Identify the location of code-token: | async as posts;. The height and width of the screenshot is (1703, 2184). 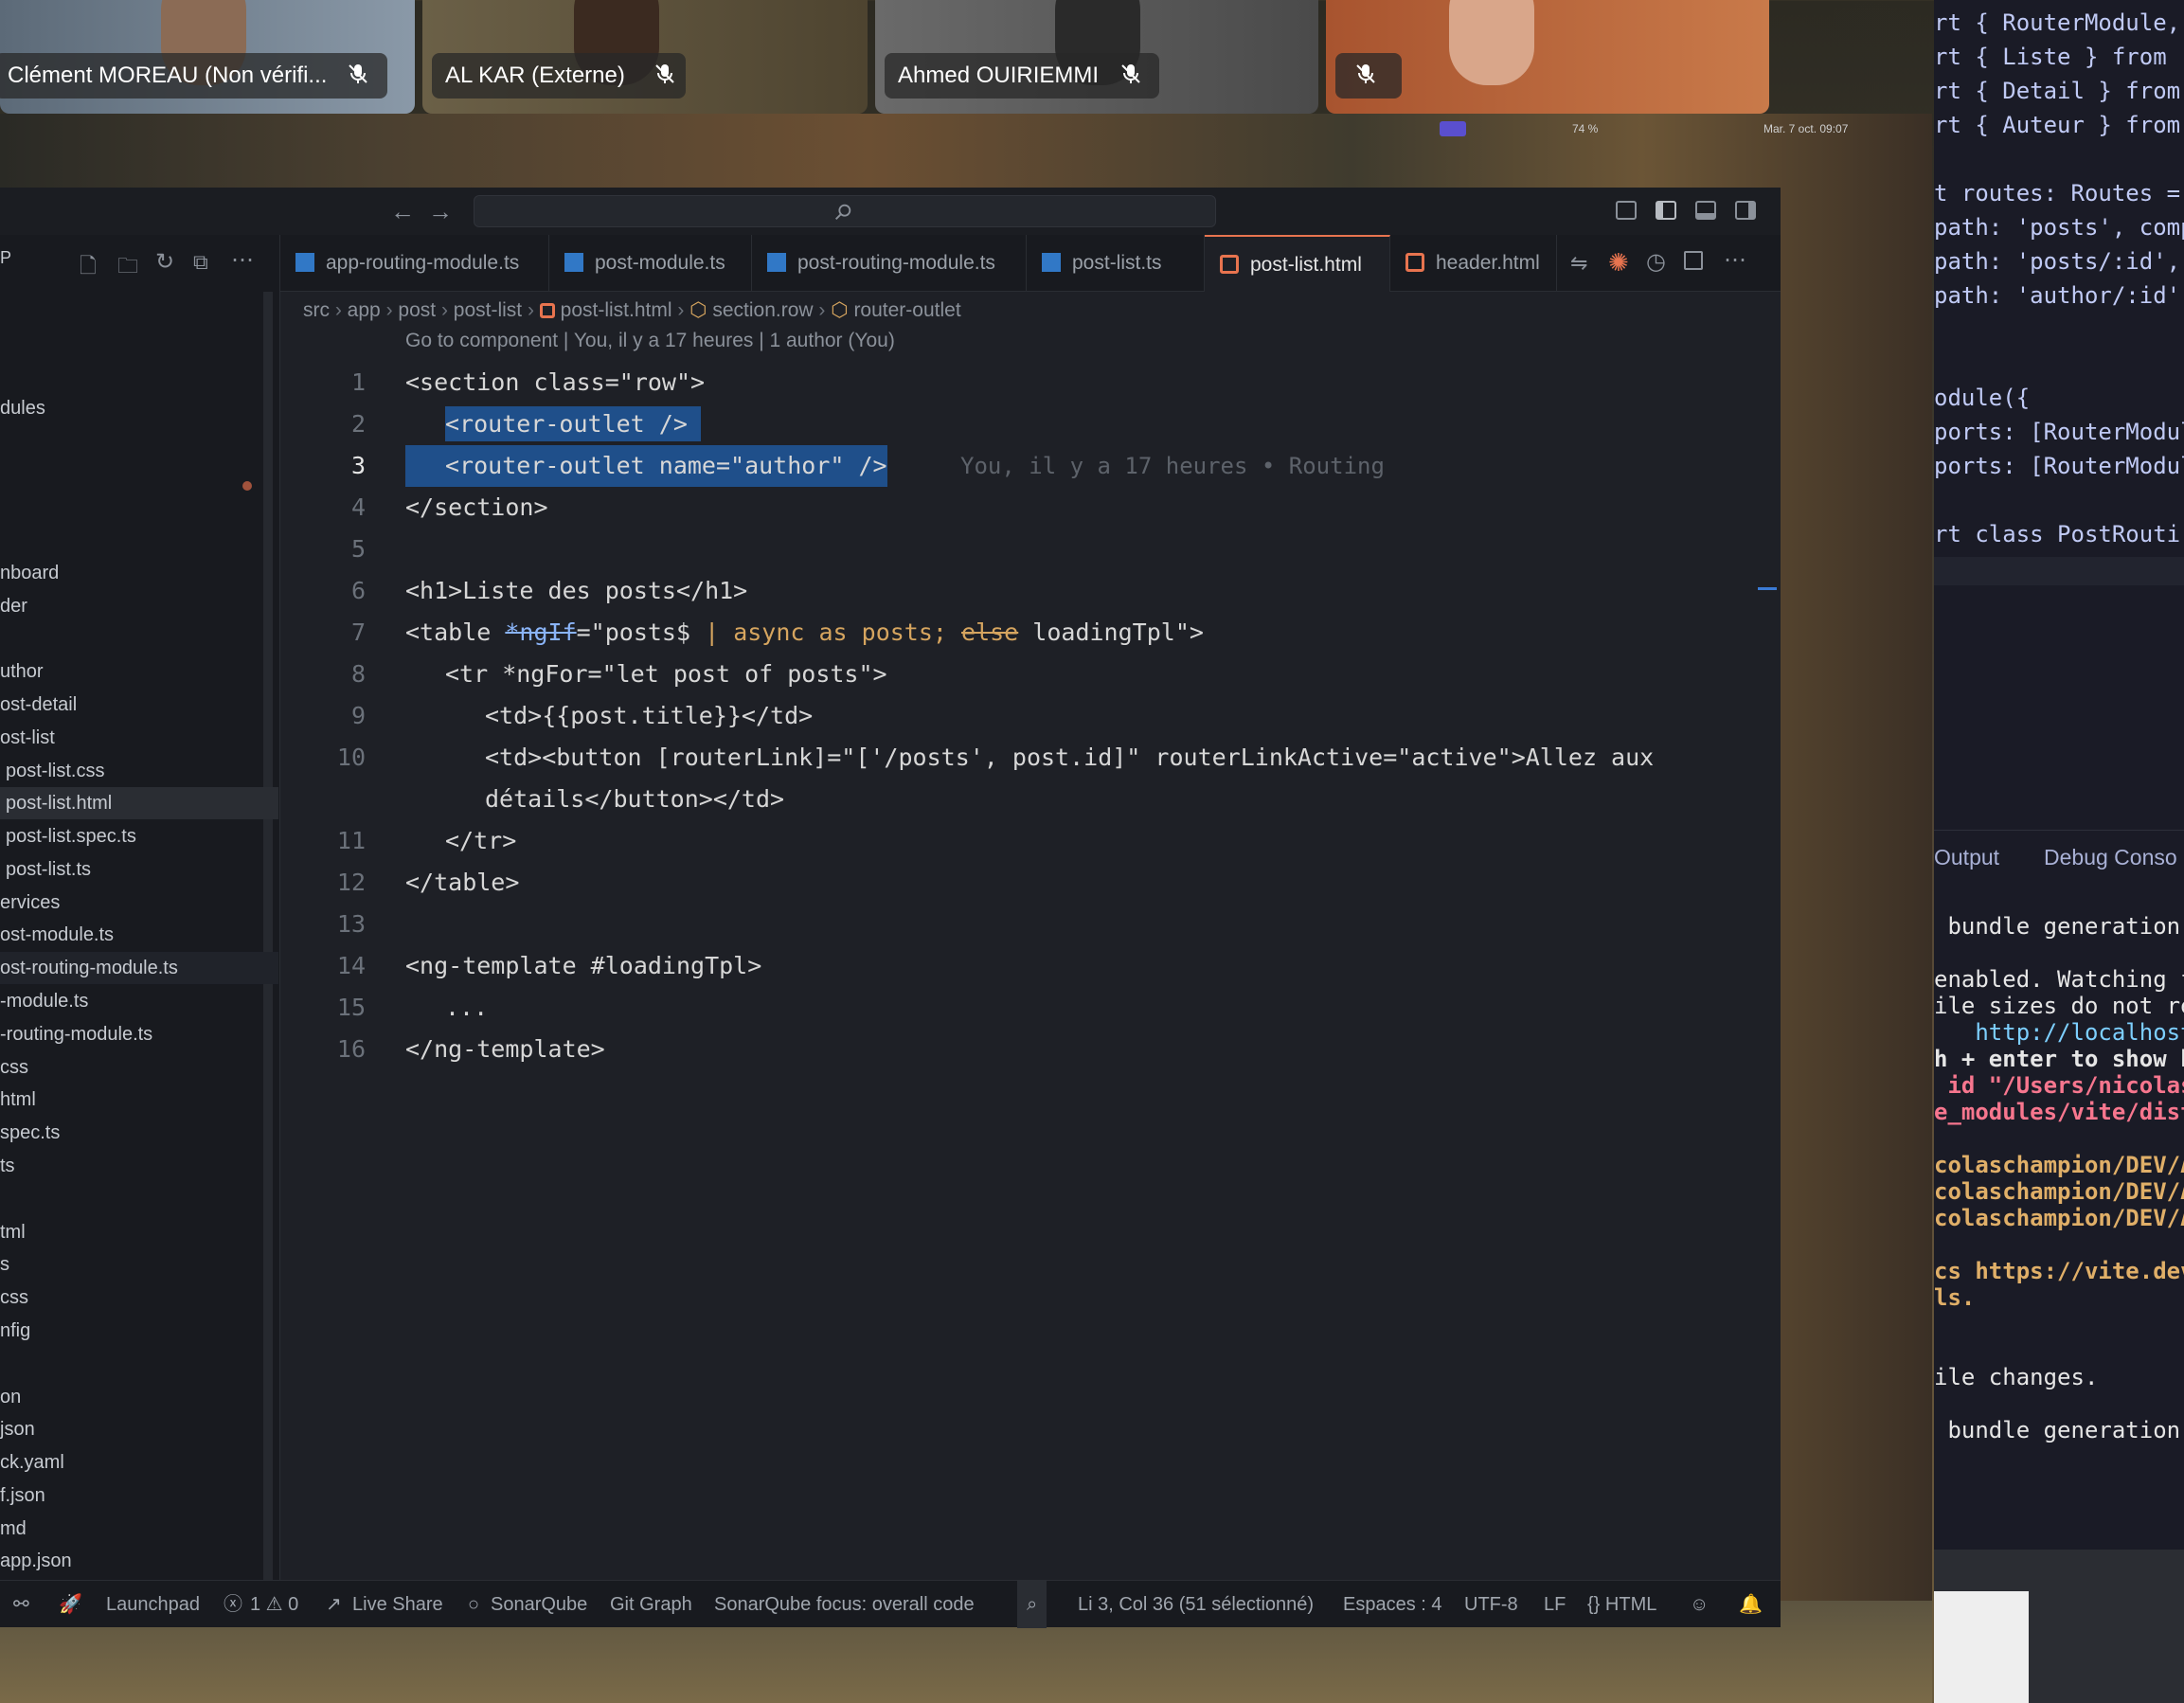
(833, 632).